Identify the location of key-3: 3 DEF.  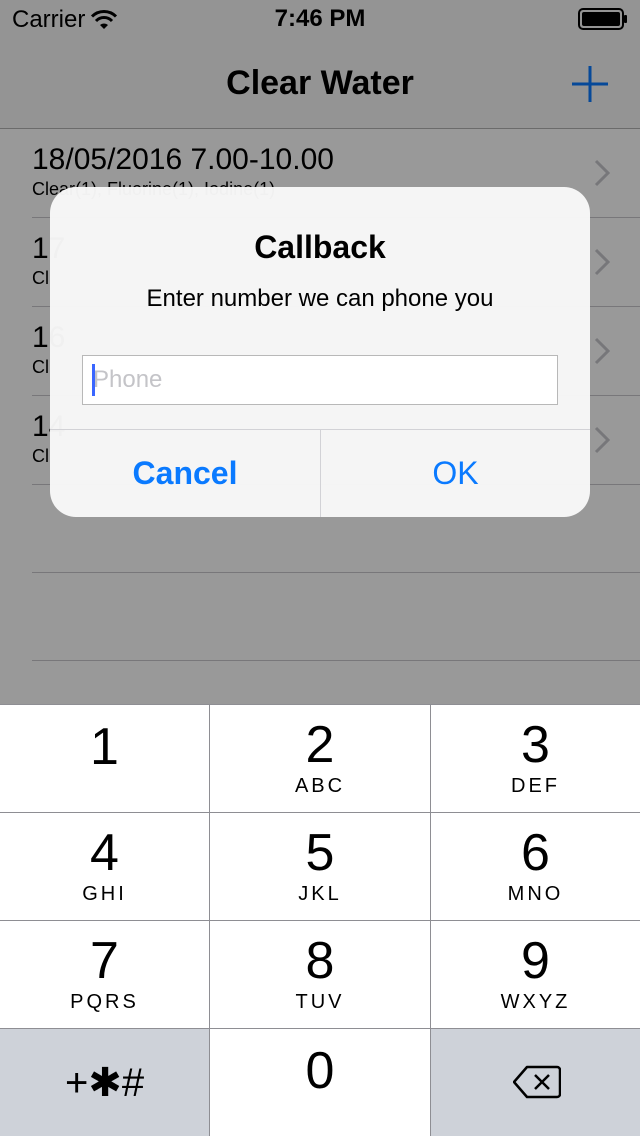
(535, 758).